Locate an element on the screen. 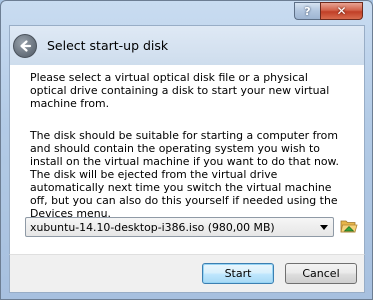  folder-open-icon is located at coordinates (349, 226).